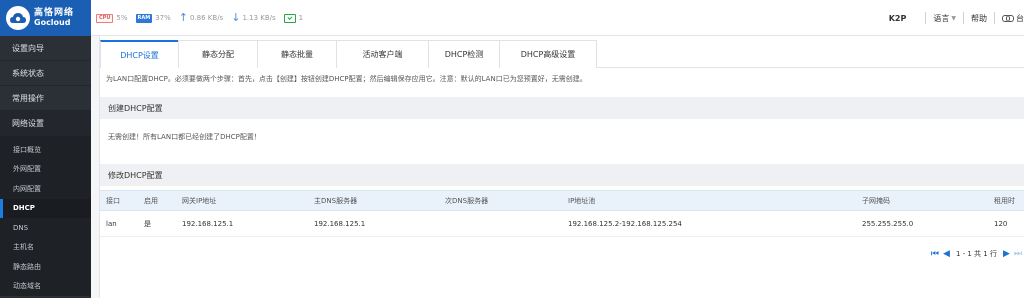 This screenshot has height=298, width=1024. I want to click on tab-static-assign: 静态分配, so click(218, 54).